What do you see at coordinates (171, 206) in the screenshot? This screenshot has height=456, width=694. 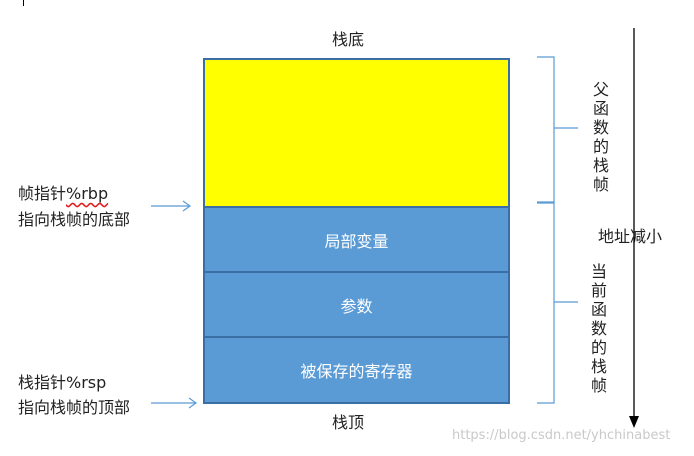 I see `rbp-arrow` at bounding box center [171, 206].